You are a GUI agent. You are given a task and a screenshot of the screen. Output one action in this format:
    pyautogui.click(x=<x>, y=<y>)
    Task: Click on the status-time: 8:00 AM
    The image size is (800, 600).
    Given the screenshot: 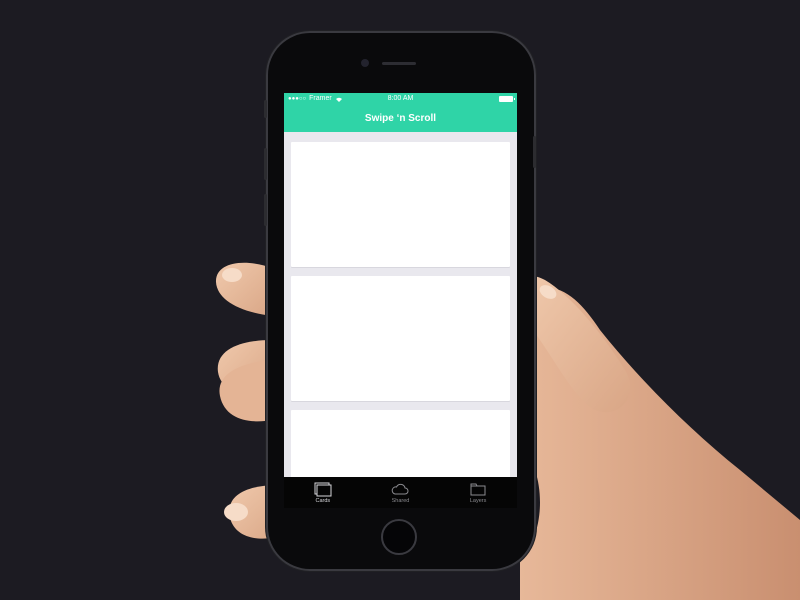 What is the action you would take?
    pyautogui.click(x=400, y=98)
    